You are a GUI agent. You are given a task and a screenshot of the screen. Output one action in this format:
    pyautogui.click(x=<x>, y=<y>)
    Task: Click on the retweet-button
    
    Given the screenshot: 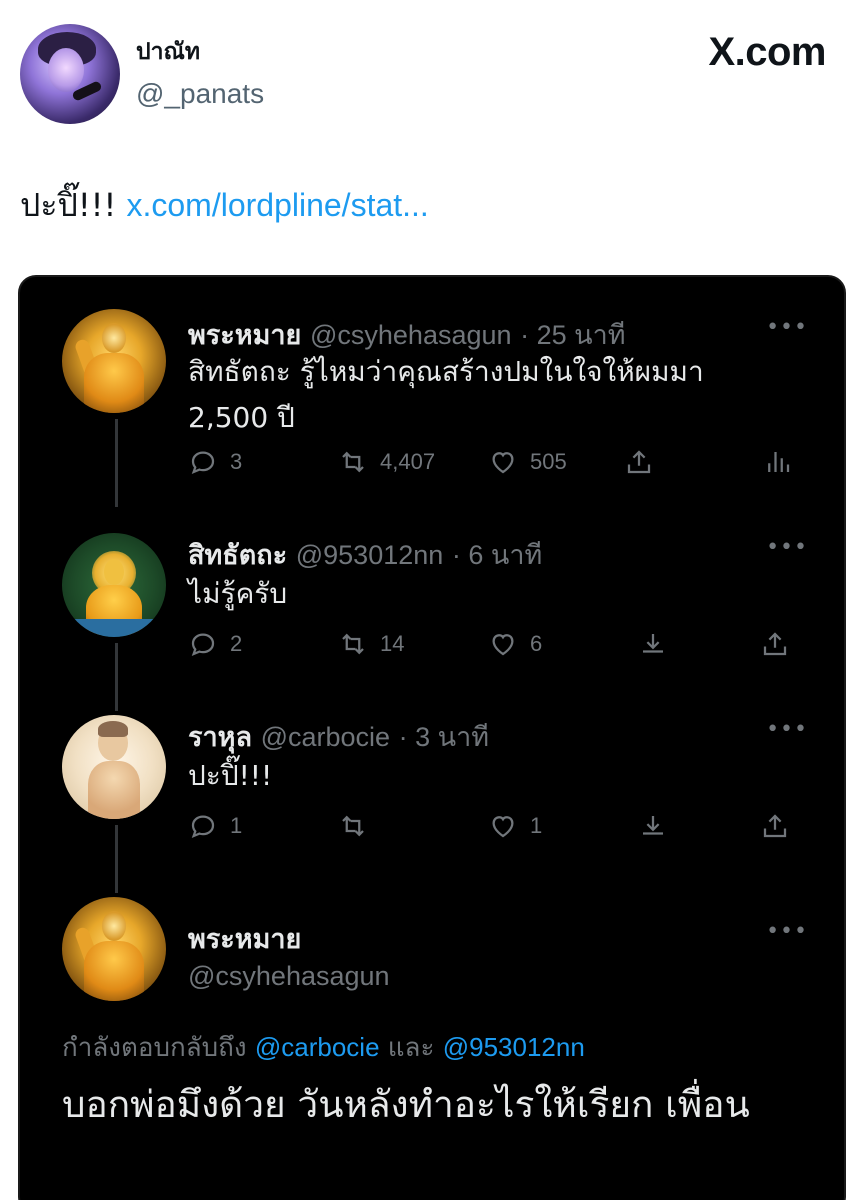 What is the action you would take?
    pyautogui.click(x=359, y=826)
    